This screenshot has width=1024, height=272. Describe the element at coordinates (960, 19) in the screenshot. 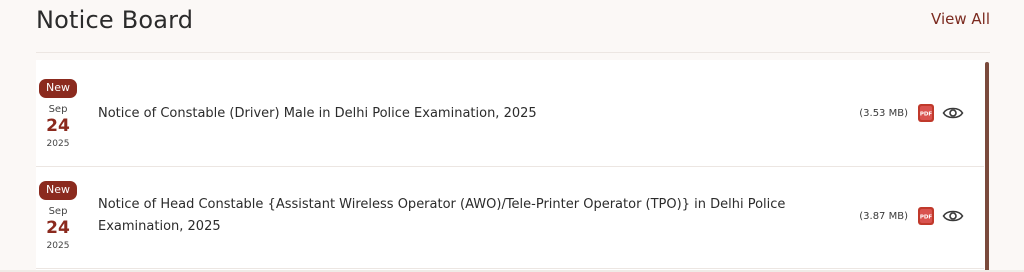

I see `view-all-link: View All` at that location.